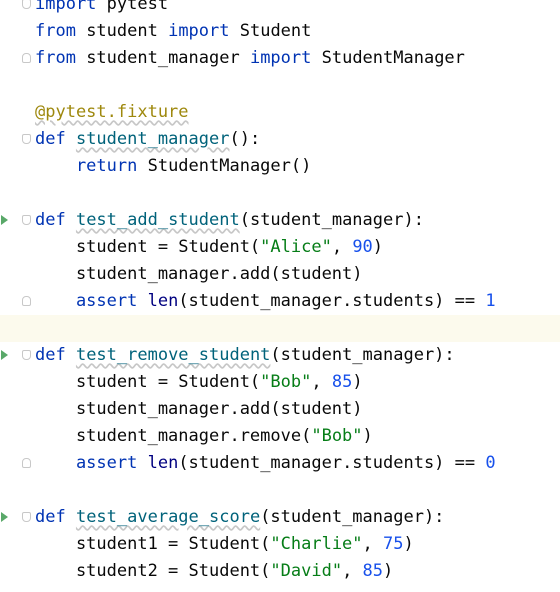  What do you see at coordinates (239, 517) in the screenshot?
I see `code-text: def test_average_score(student_manager):` at bounding box center [239, 517].